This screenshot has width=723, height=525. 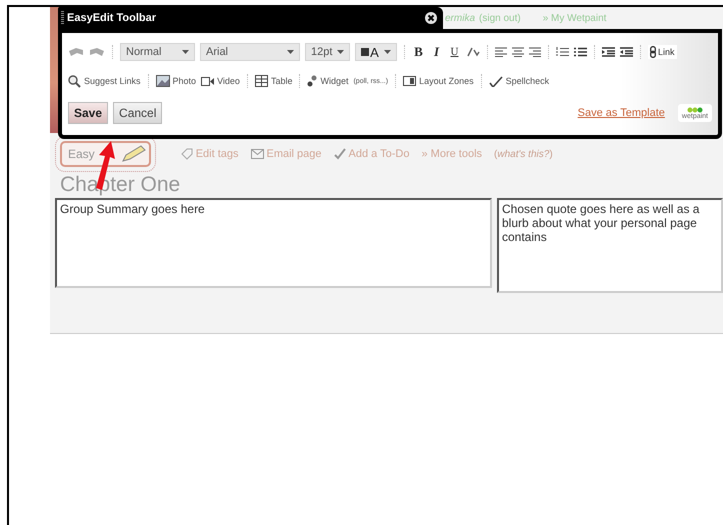 What do you see at coordinates (473, 52) in the screenshot?
I see `clear-format-icon` at bounding box center [473, 52].